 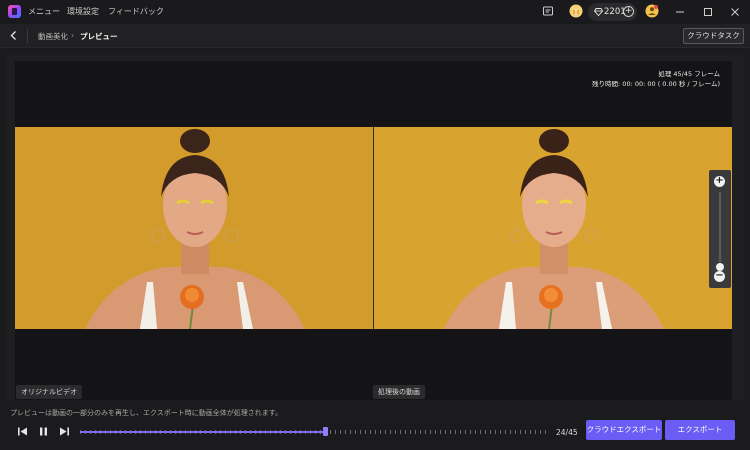 What do you see at coordinates (548, 11) in the screenshot?
I see `messages-icon` at bounding box center [548, 11].